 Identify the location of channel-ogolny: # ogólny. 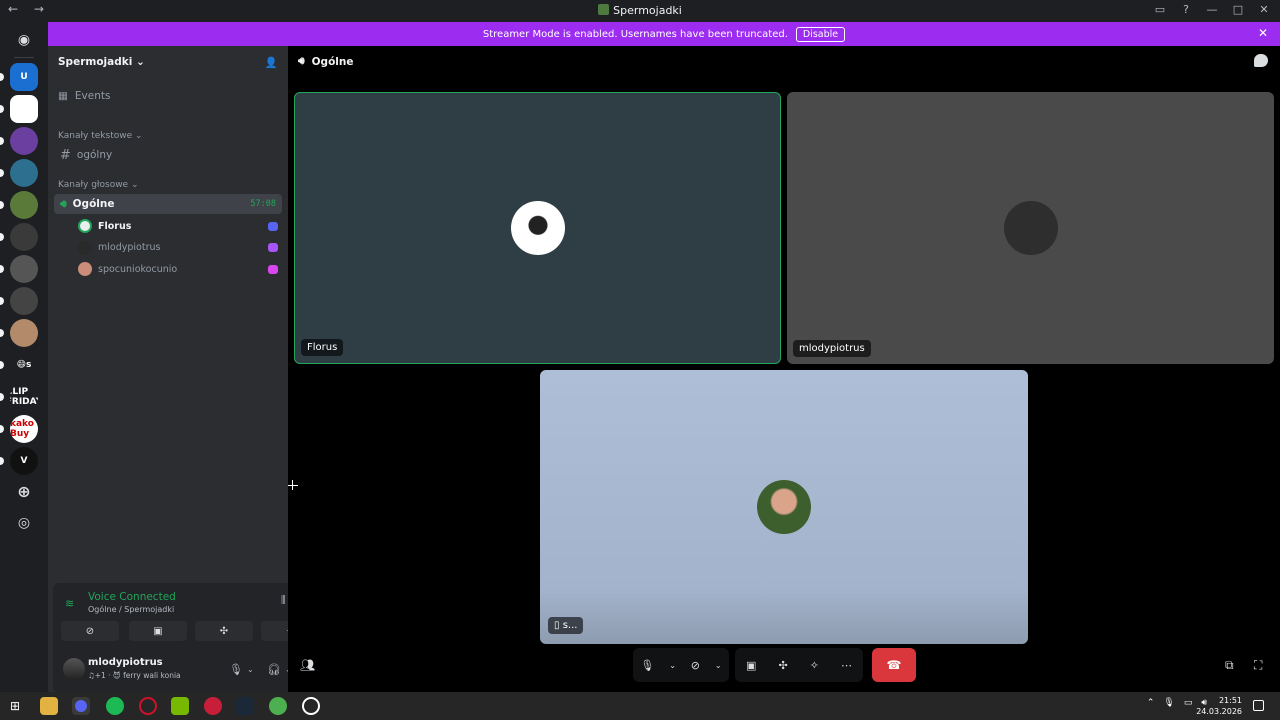
(168, 155).